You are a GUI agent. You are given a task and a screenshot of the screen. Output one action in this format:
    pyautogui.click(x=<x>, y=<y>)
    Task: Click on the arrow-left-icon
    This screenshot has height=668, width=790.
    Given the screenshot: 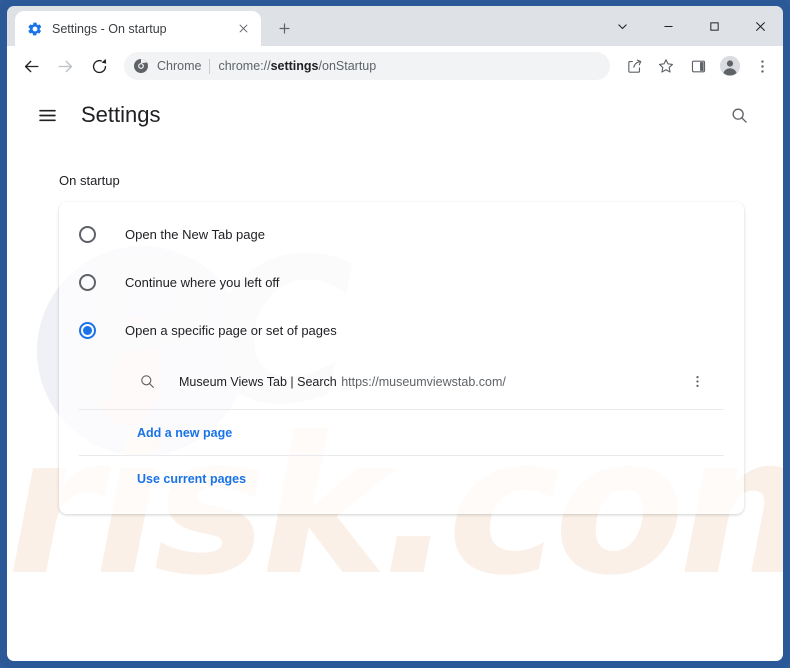 What is the action you would take?
    pyautogui.click(x=31, y=66)
    